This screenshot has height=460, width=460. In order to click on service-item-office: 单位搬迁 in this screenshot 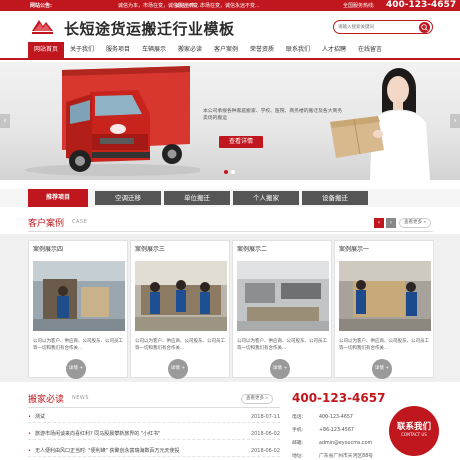, I will do `click(197, 198)`.